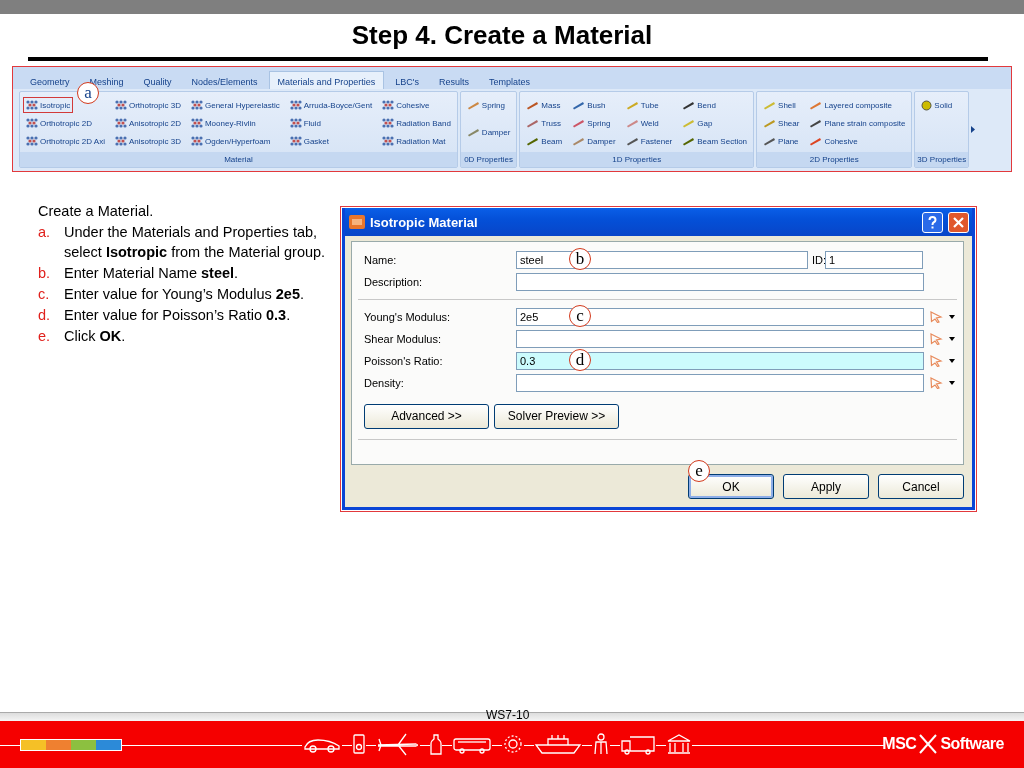 The height and width of the screenshot is (768, 1024). Describe the element at coordinates (779, 105) in the screenshot. I see `ribbon-item: Shell` at that location.